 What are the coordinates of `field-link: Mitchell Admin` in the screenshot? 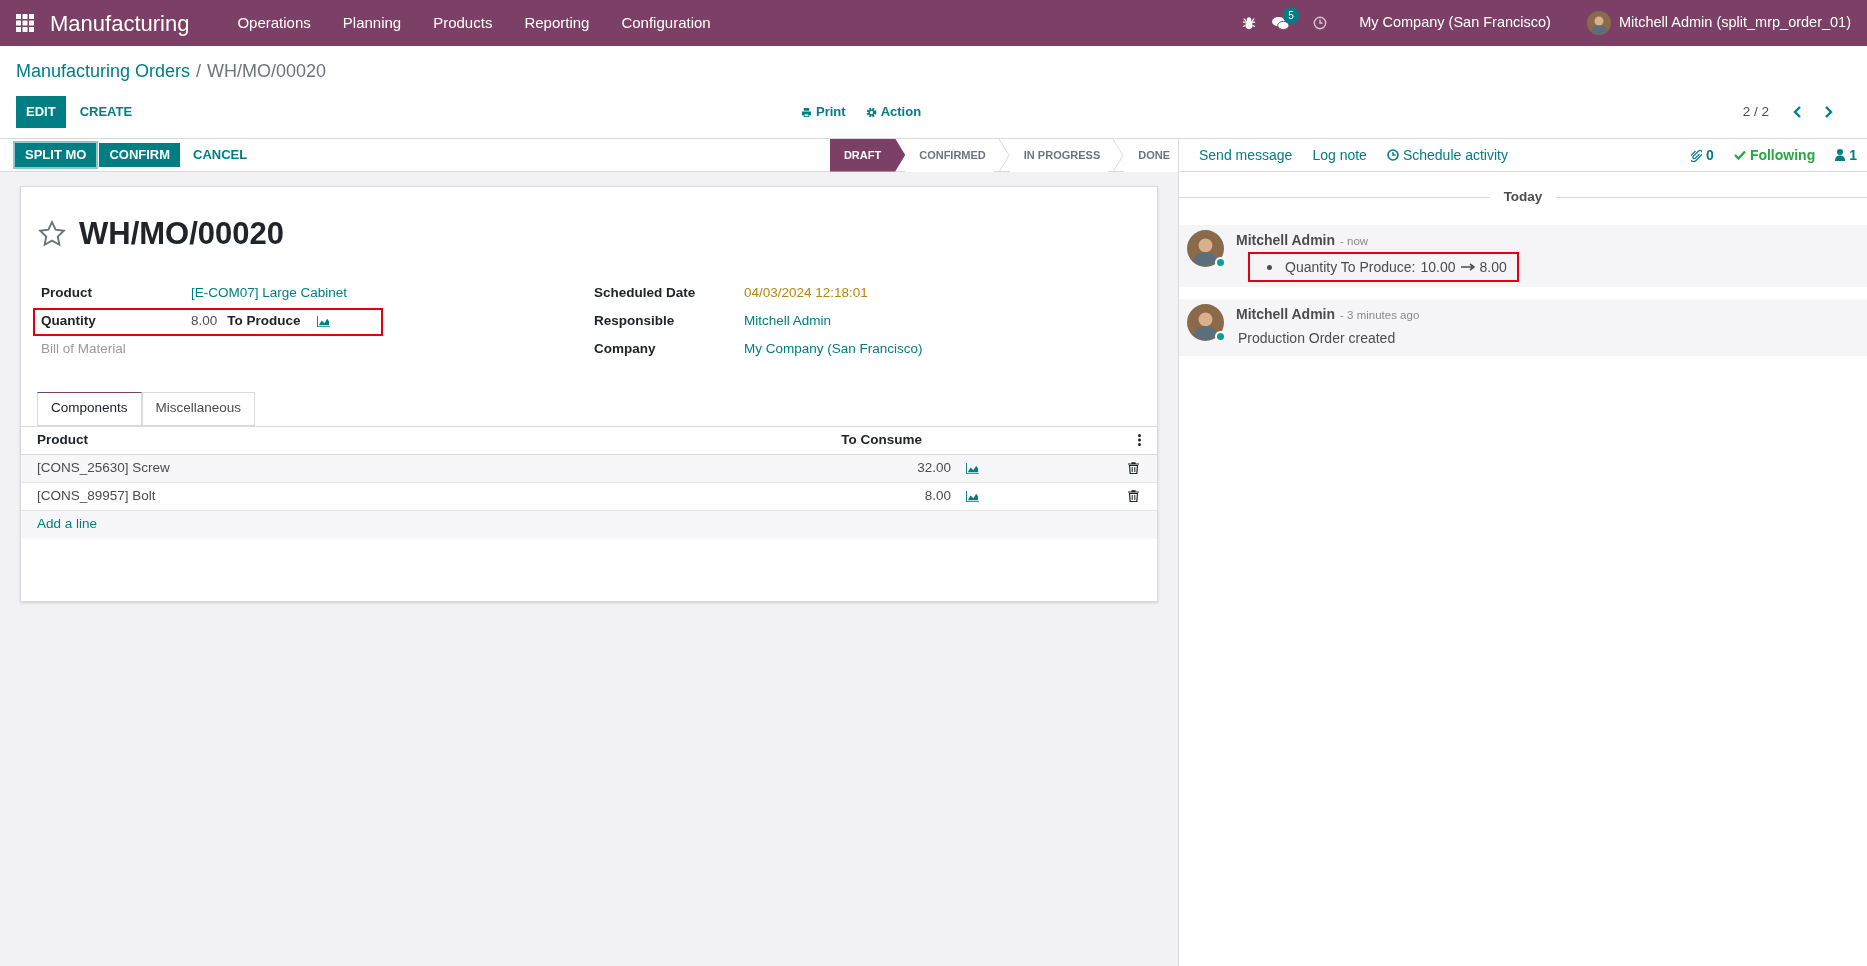 It's located at (788, 321).